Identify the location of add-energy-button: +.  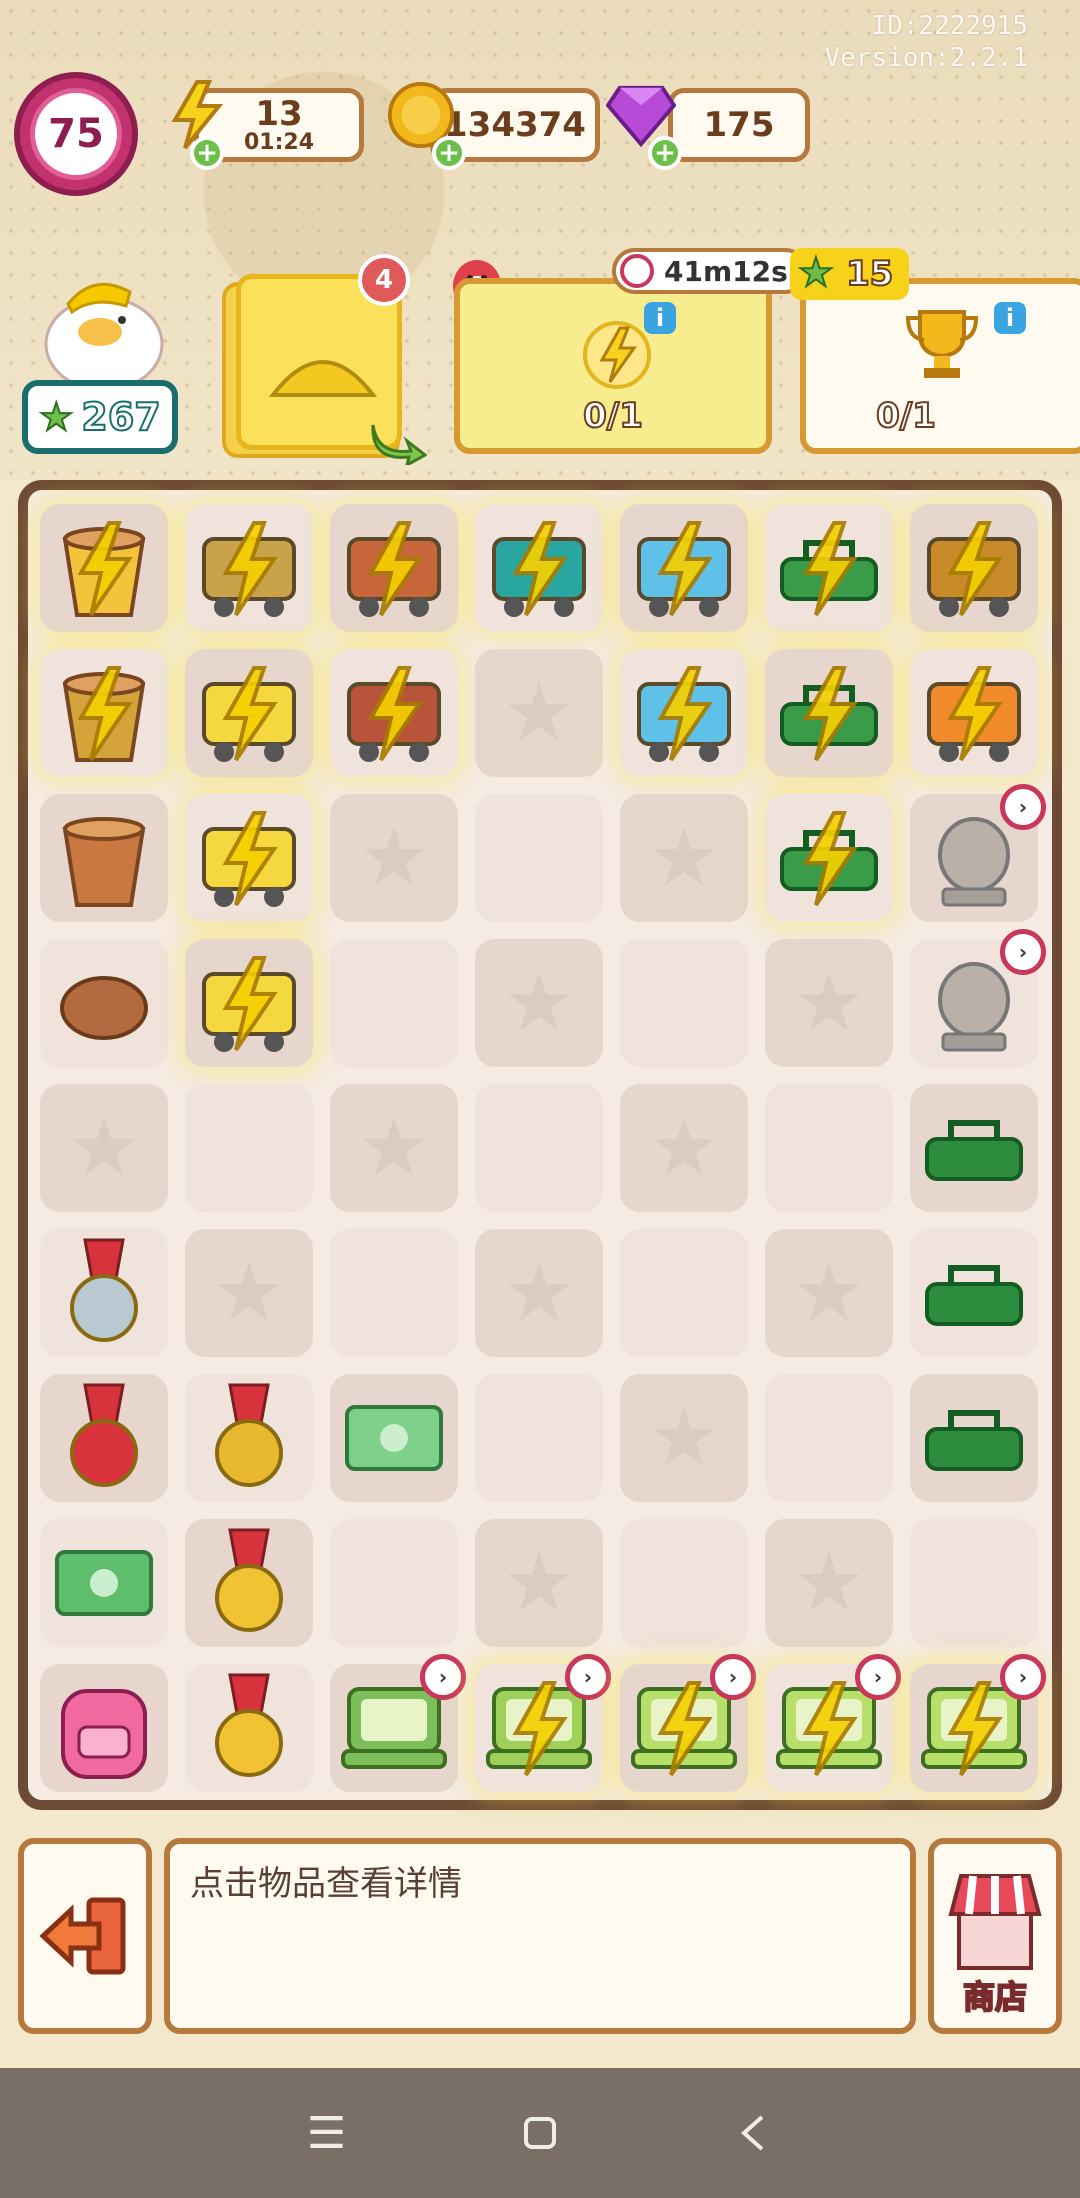
(207, 153).